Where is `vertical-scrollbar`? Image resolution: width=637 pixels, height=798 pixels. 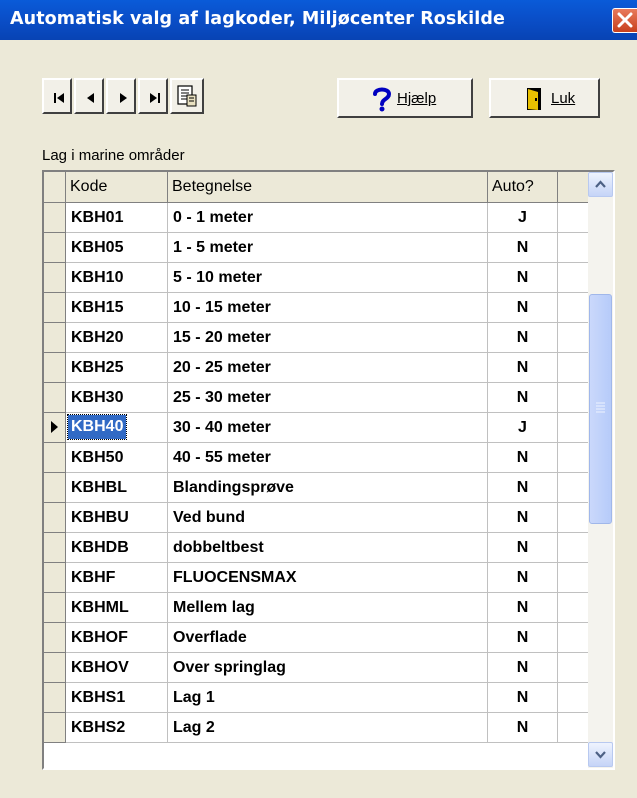 vertical-scrollbar is located at coordinates (600, 470).